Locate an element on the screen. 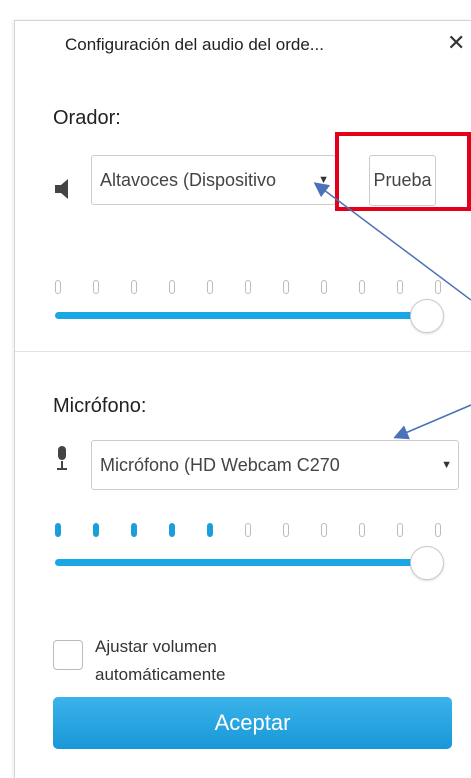  annotation-arrows is located at coordinates (392, 311).